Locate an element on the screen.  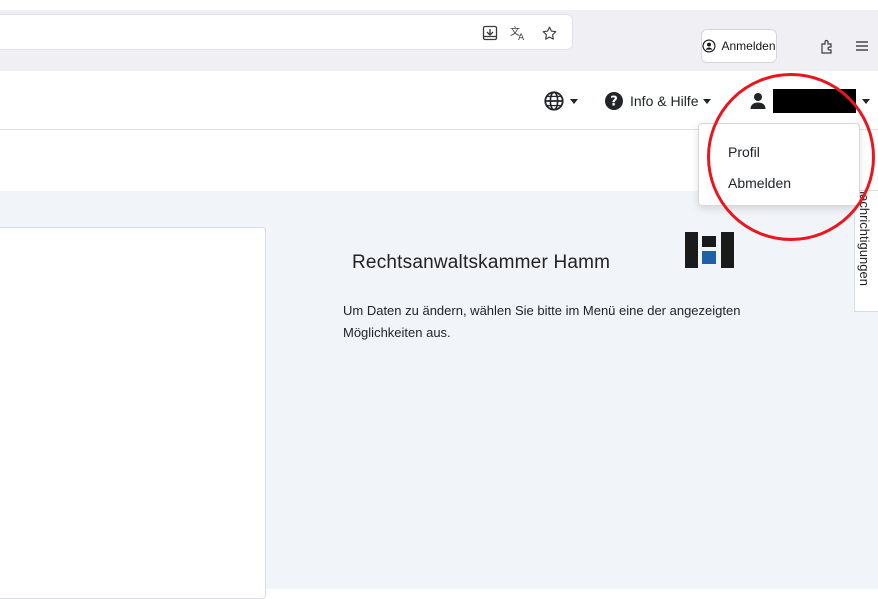
menu-item-logout: Abmelden is located at coordinates (759, 183).